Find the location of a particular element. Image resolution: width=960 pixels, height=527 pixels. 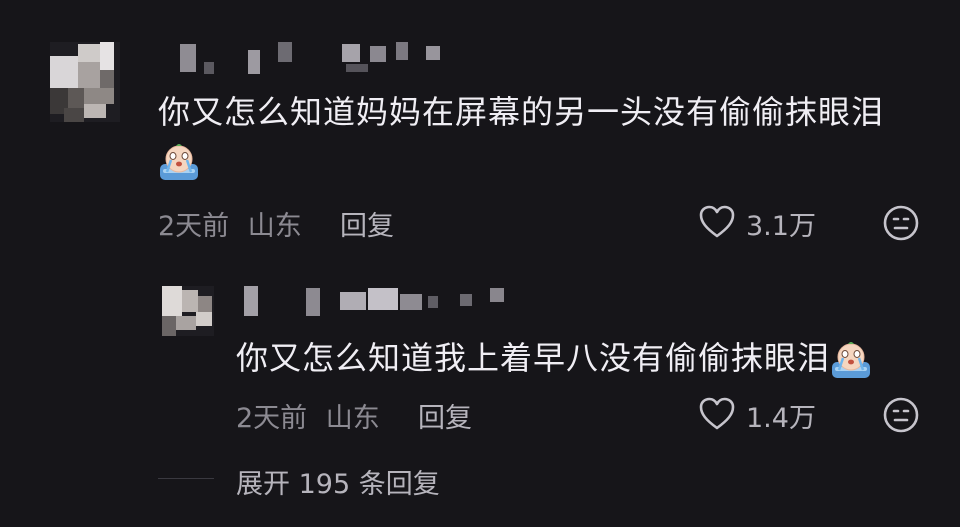

expand-divider is located at coordinates (186, 478).